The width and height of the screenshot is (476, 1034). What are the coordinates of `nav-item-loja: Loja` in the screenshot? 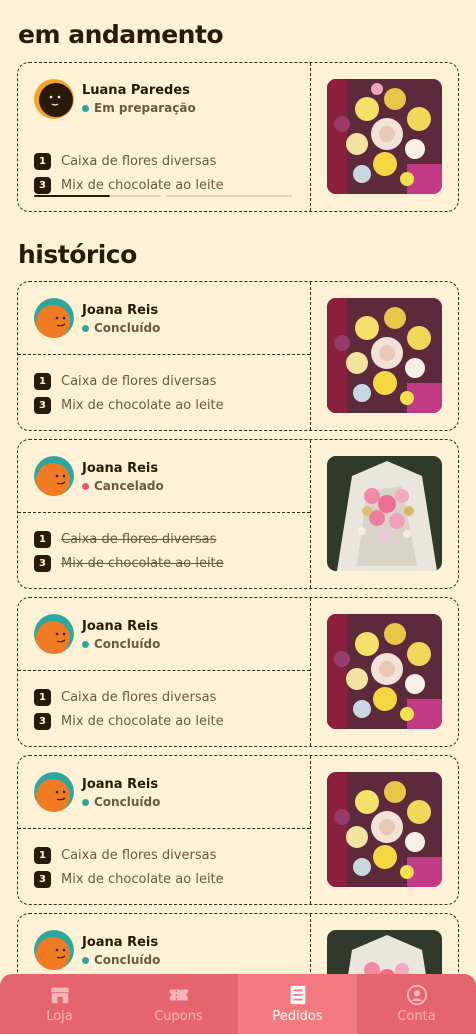 It's located at (59, 1004).